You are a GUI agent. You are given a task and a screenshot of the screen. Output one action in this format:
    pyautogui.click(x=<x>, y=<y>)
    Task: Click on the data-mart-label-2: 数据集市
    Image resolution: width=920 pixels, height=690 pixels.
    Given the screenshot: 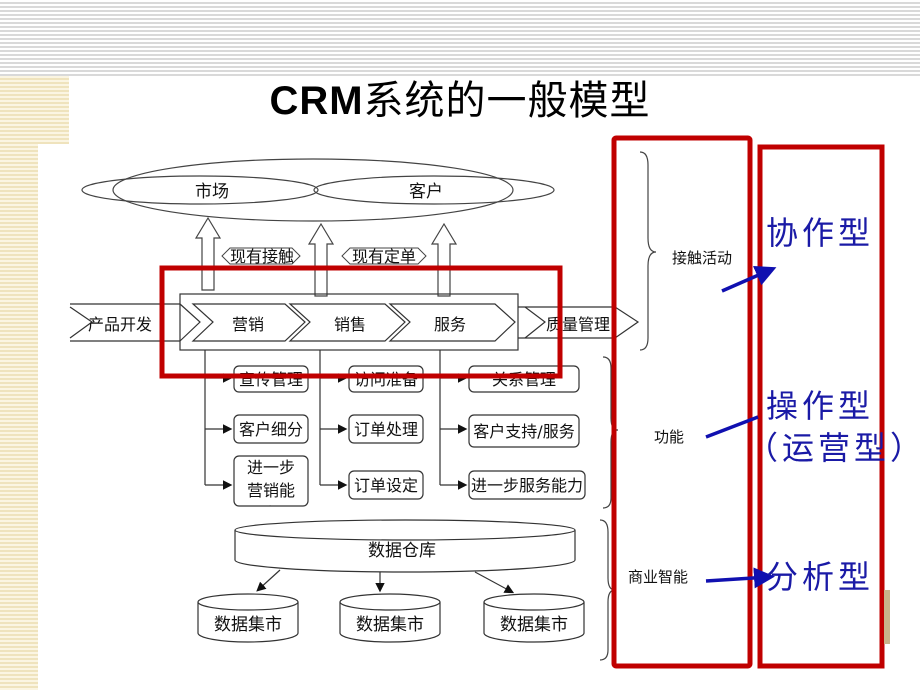 What is the action you would take?
    pyautogui.click(x=390, y=625)
    